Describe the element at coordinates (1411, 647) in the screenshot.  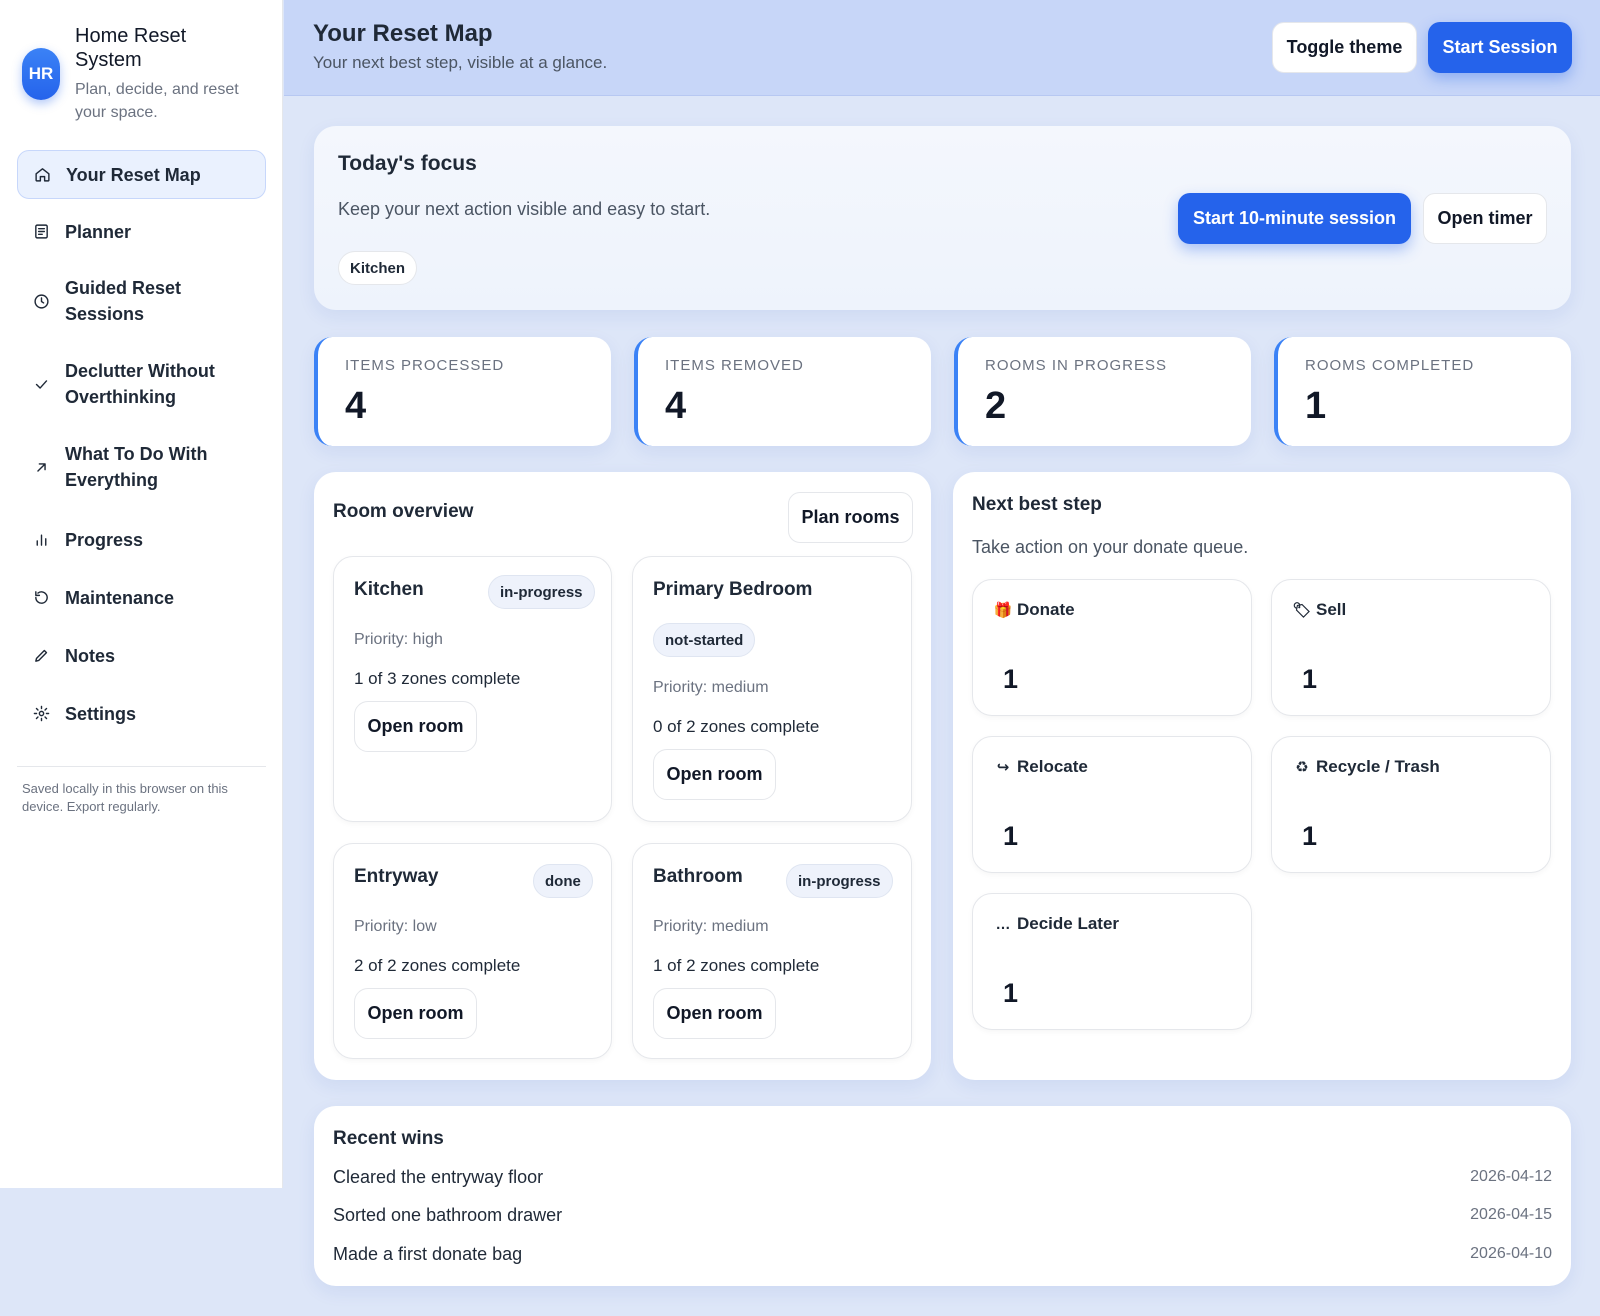
I see `queue-sell: 🏷 Sell 1` at that location.